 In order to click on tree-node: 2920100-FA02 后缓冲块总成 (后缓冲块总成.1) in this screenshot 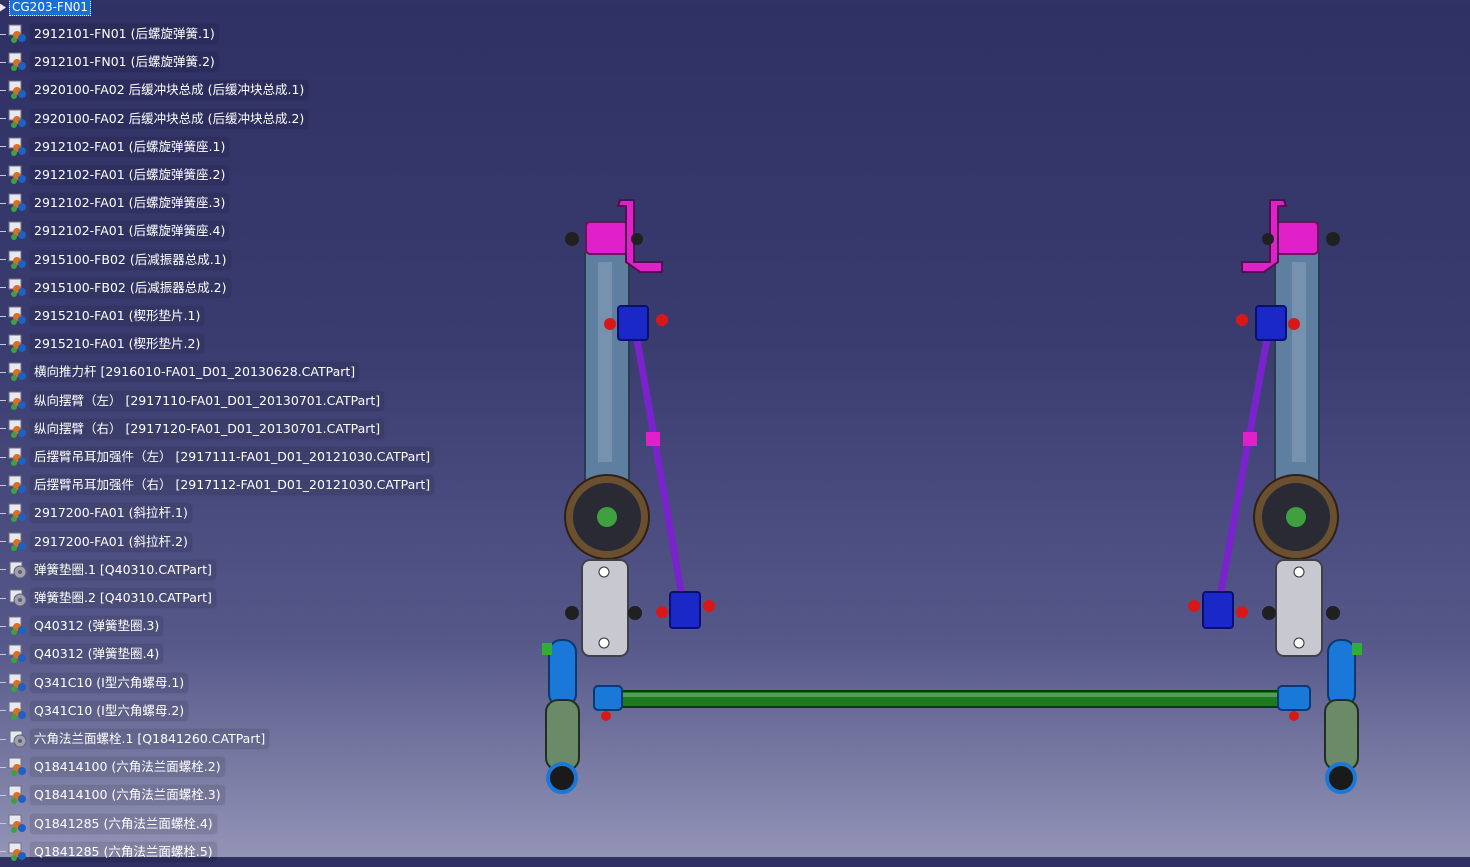, I will do `click(154, 90)`.